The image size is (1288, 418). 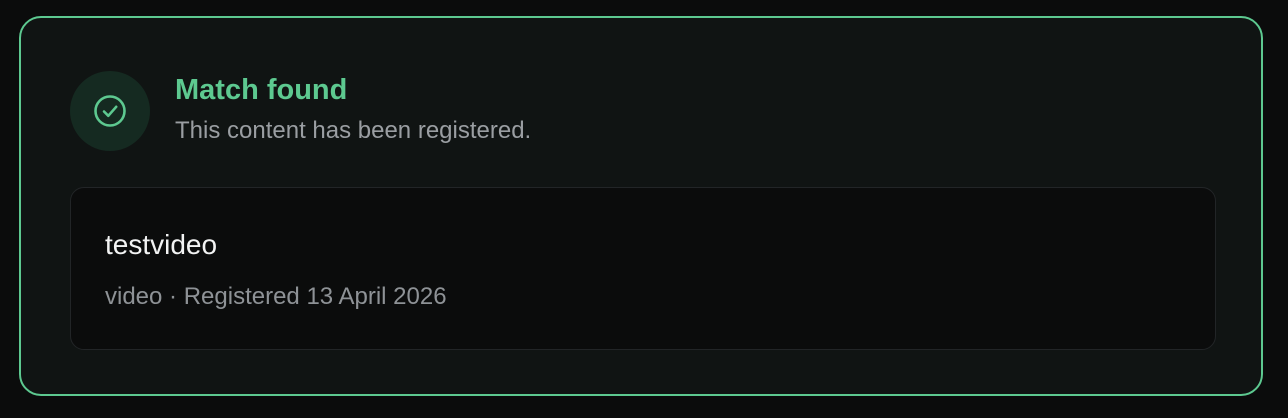 What do you see at coordinates (261, 90) in the screenshot?
I see `status-title: Match found` at bounding box center [261, 90].